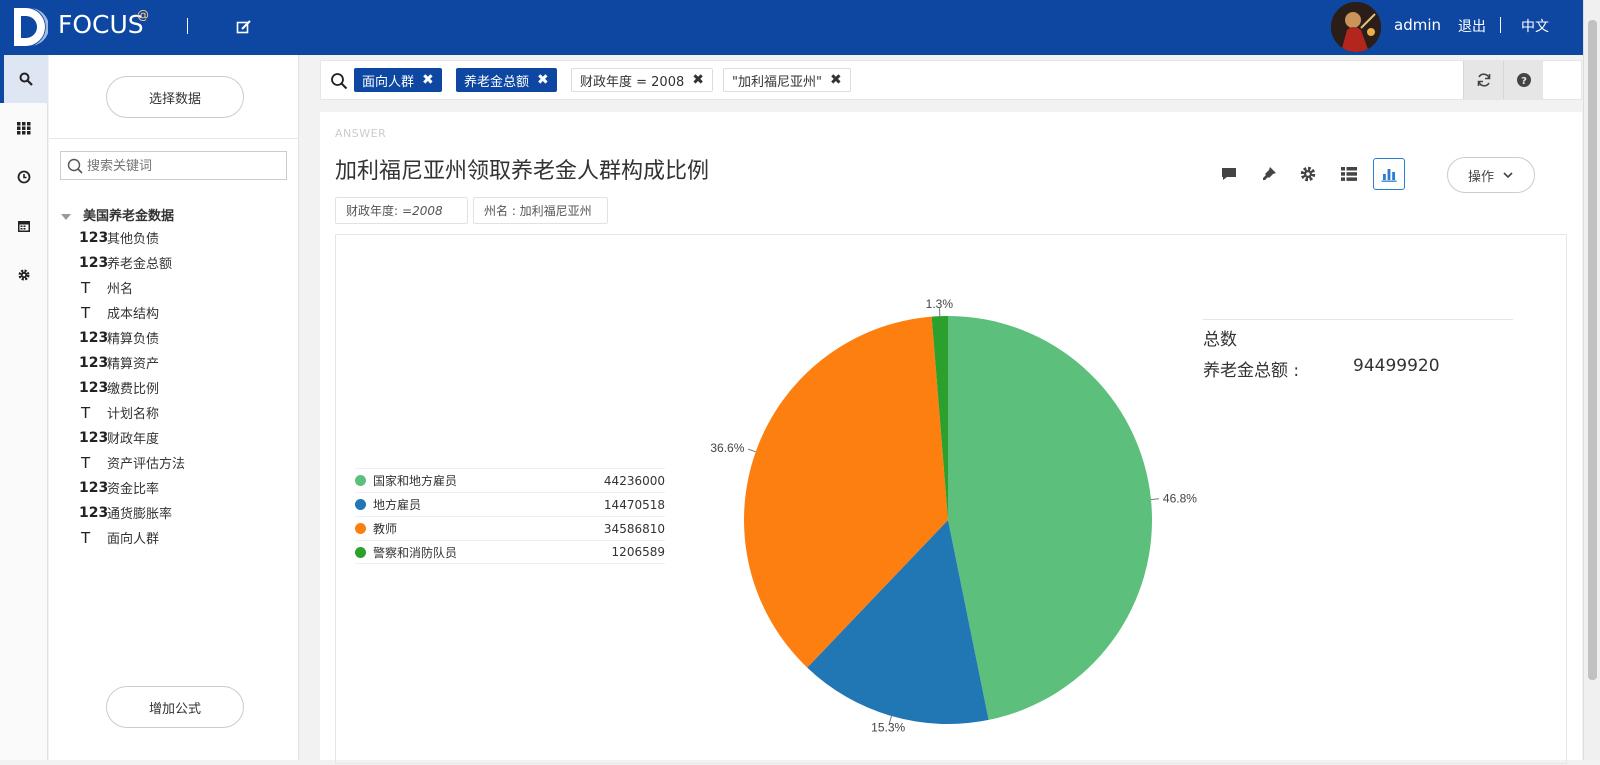  Describe the element at coordinates (133, 437) in the screenshot. I see `field-name: 财政年度` at that location.